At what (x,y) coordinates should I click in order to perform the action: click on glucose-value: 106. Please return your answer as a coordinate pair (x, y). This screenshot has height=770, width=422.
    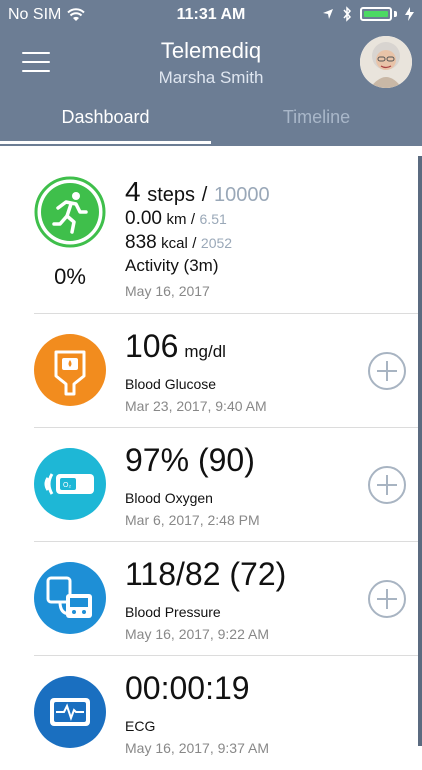
    Looking at the image, I should click on (152, 346).